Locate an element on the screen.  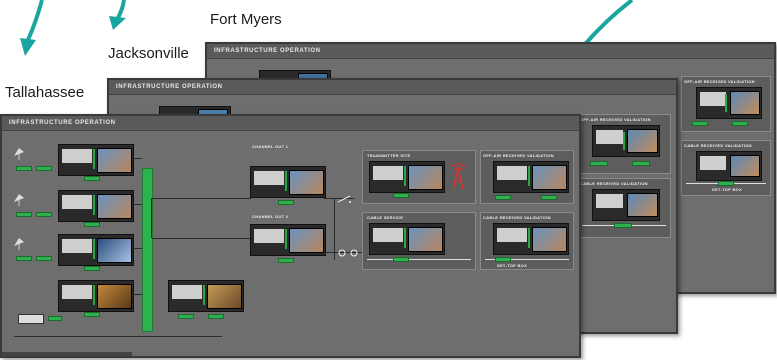
city-label-tallahassee: Tallahassee is located at coordinates (45, 92).